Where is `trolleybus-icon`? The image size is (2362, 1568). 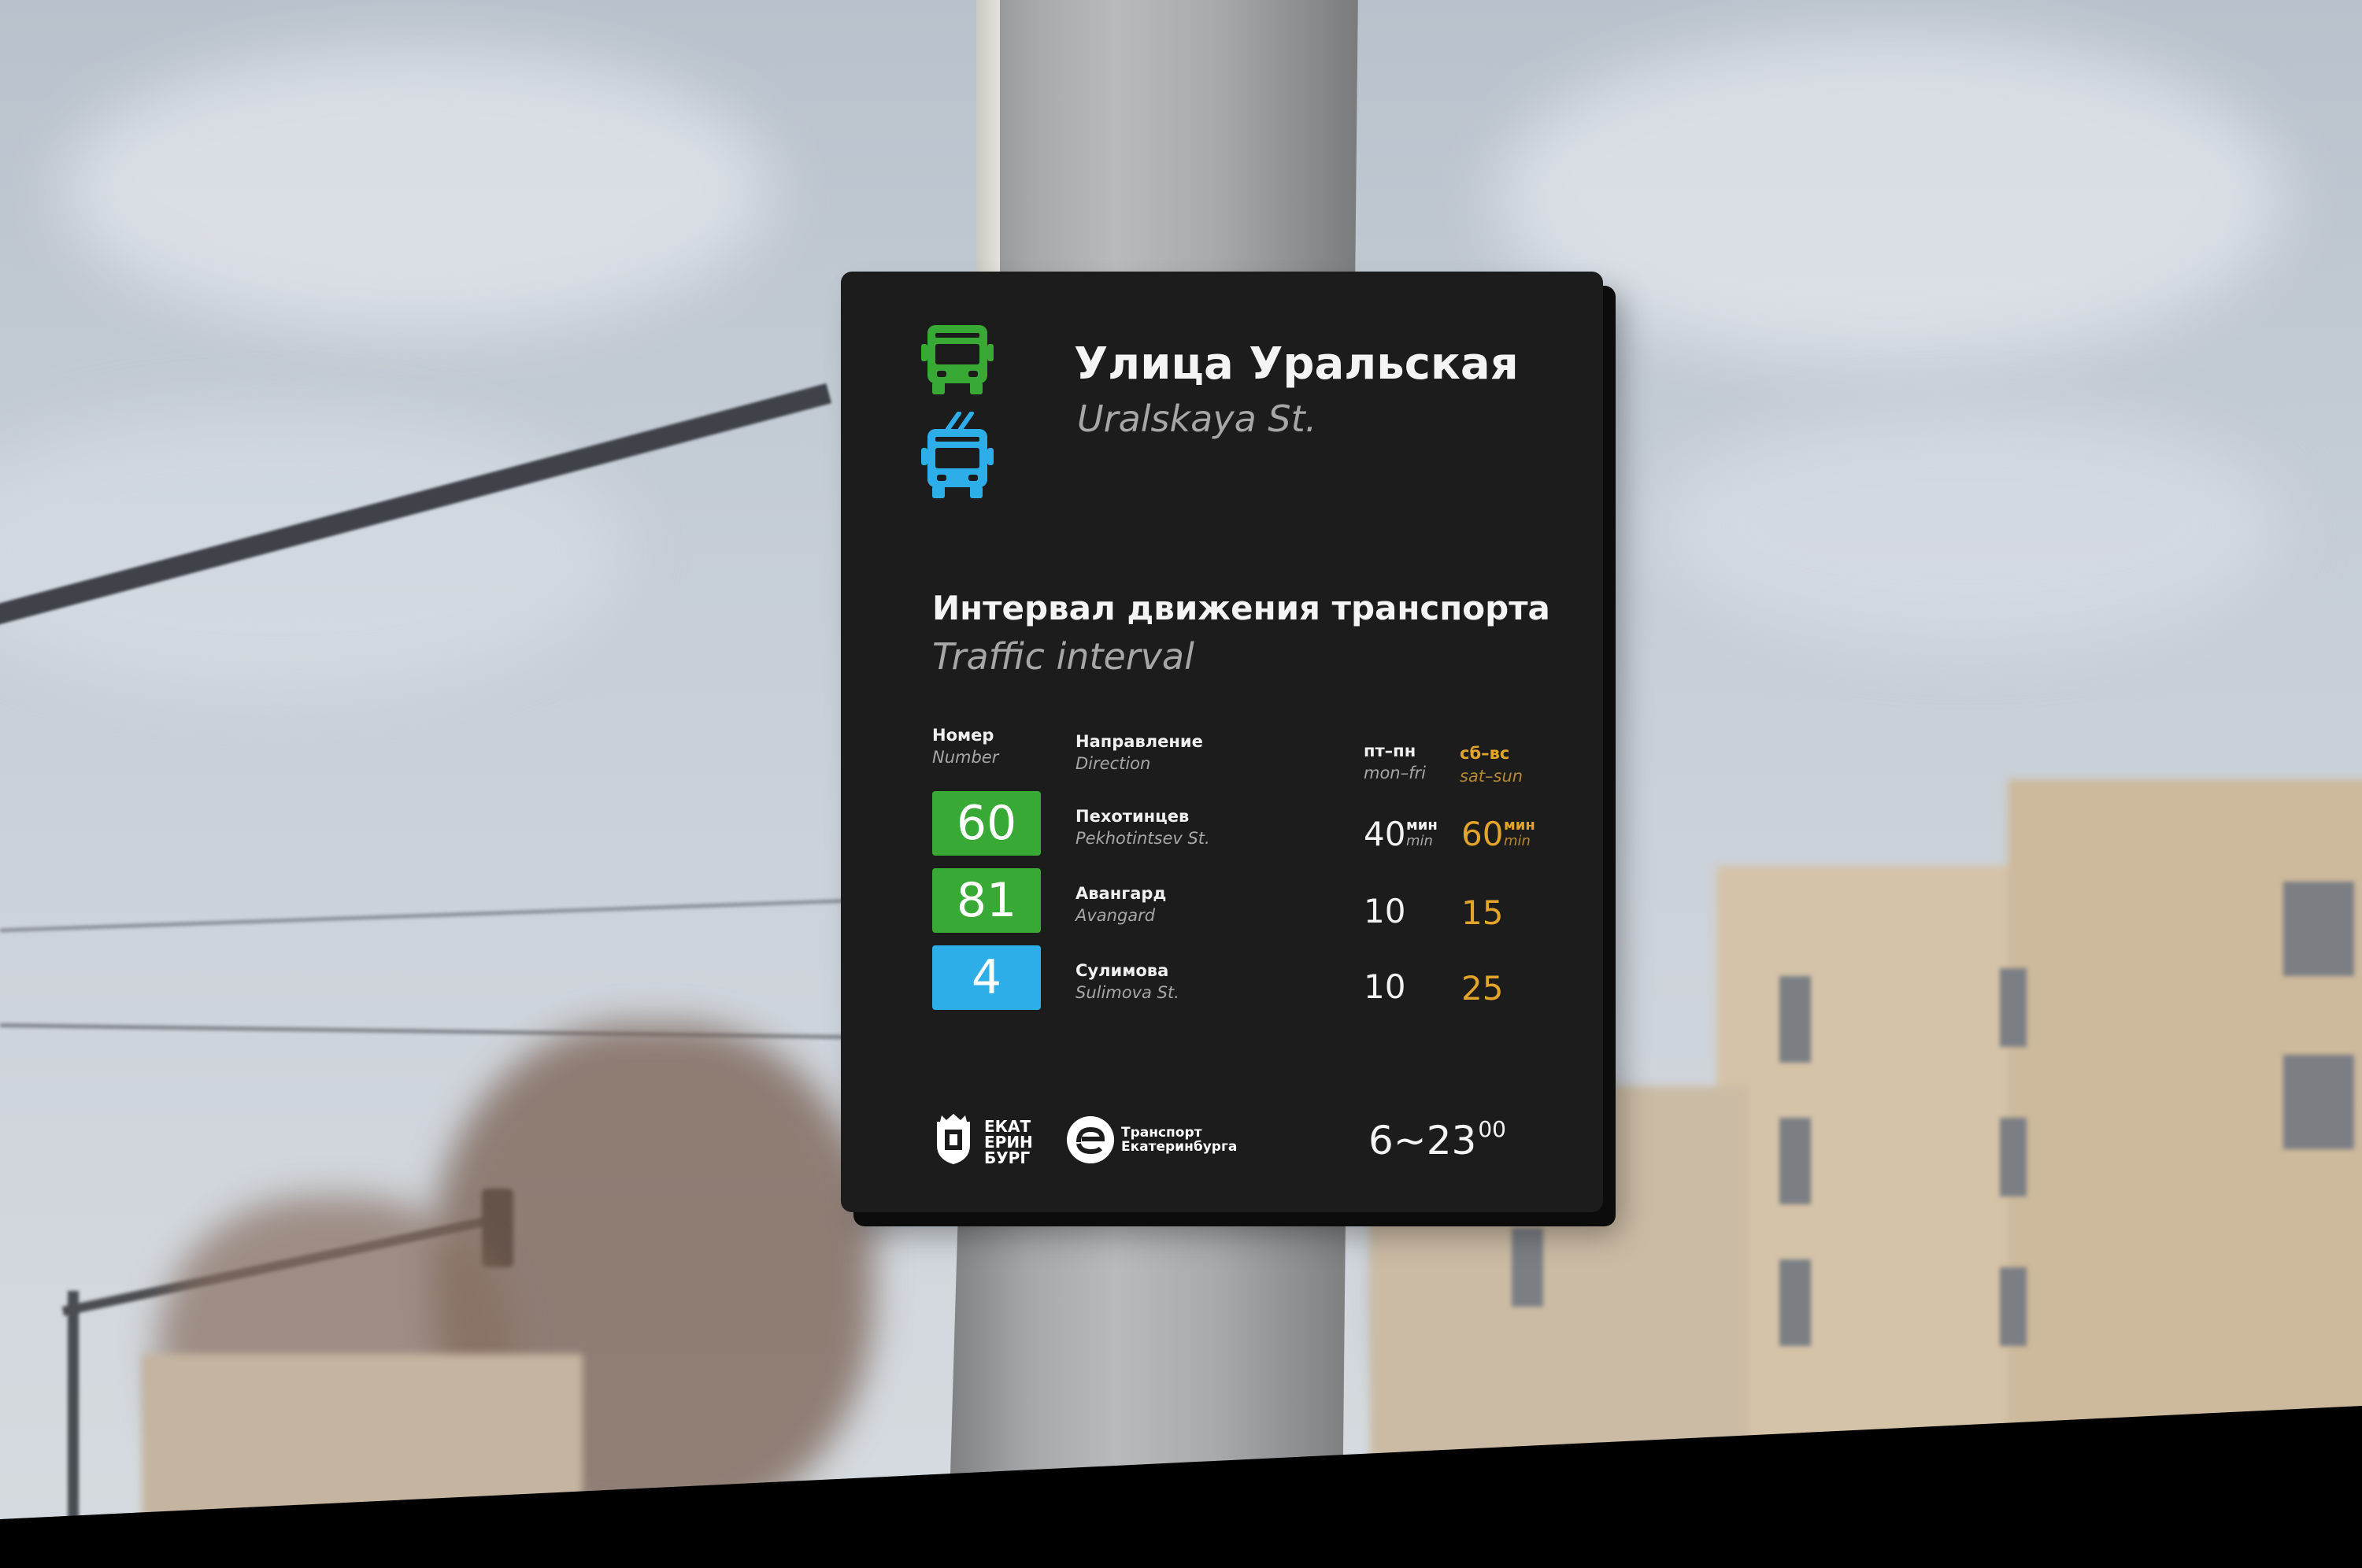 trolleybus-icon is located at coordinates (957, 455).